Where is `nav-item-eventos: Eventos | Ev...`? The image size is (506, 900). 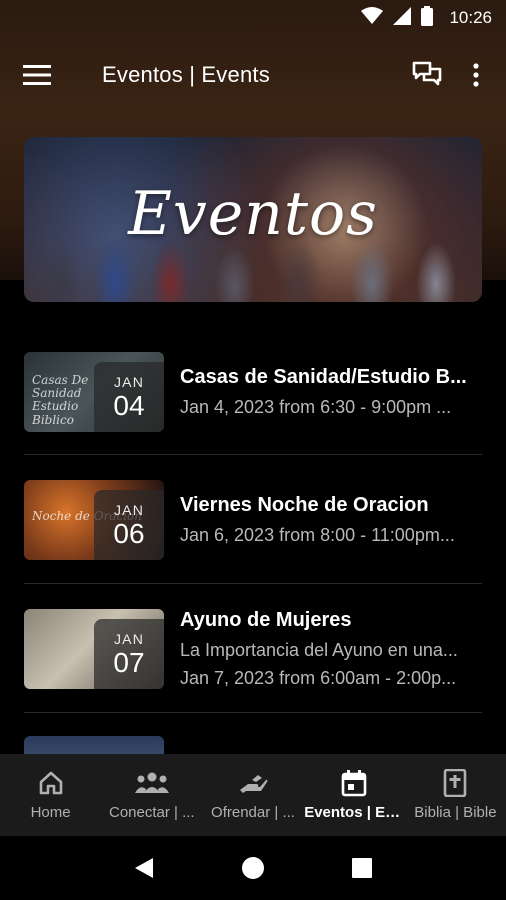
nav-item-eventos: Eventos | Ev... is located at coordinates (354, 795).